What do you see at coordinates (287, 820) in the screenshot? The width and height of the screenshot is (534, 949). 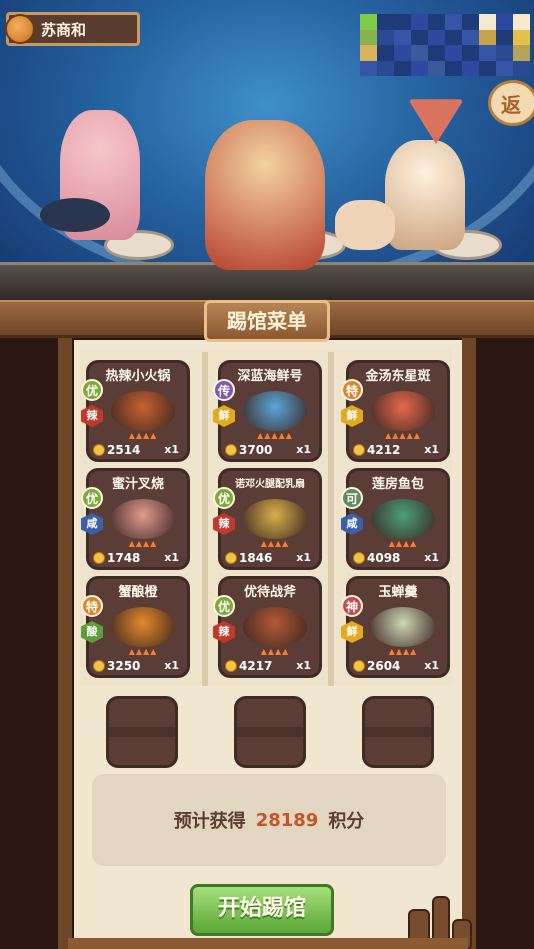 I see `reward-points: 28189` at bounding box center [287, 820].